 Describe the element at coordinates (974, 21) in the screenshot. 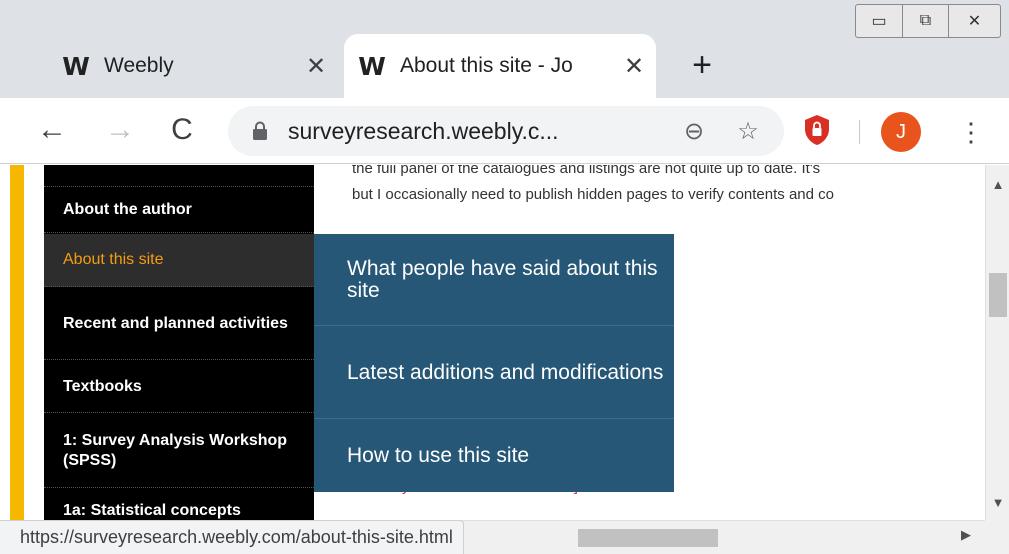

I see `close-window-button: ✕` at that location.